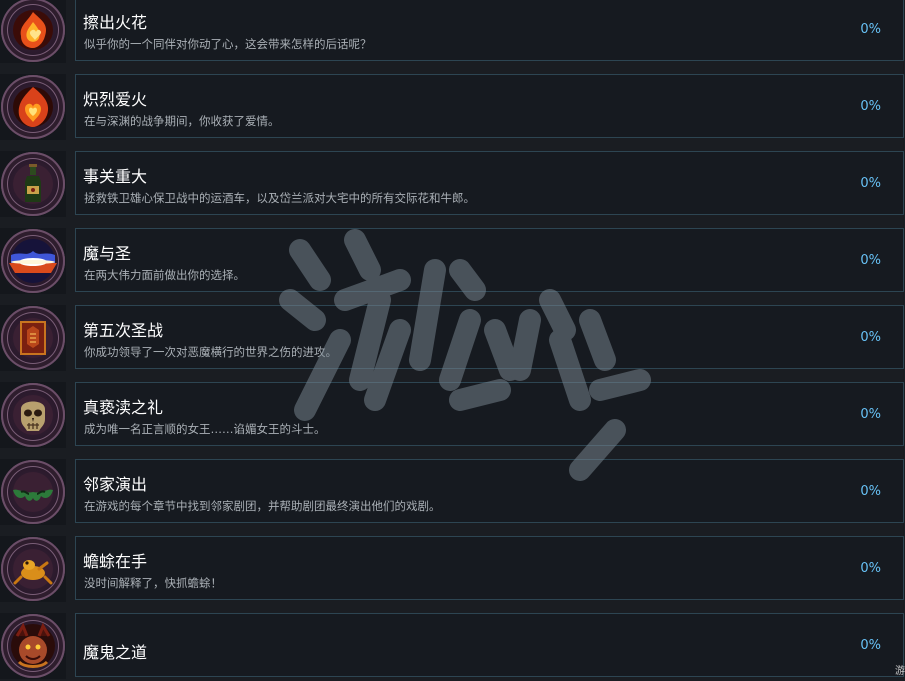 The image size is (905, 681). I want to click on devil-face-icon, so click(33, 646).